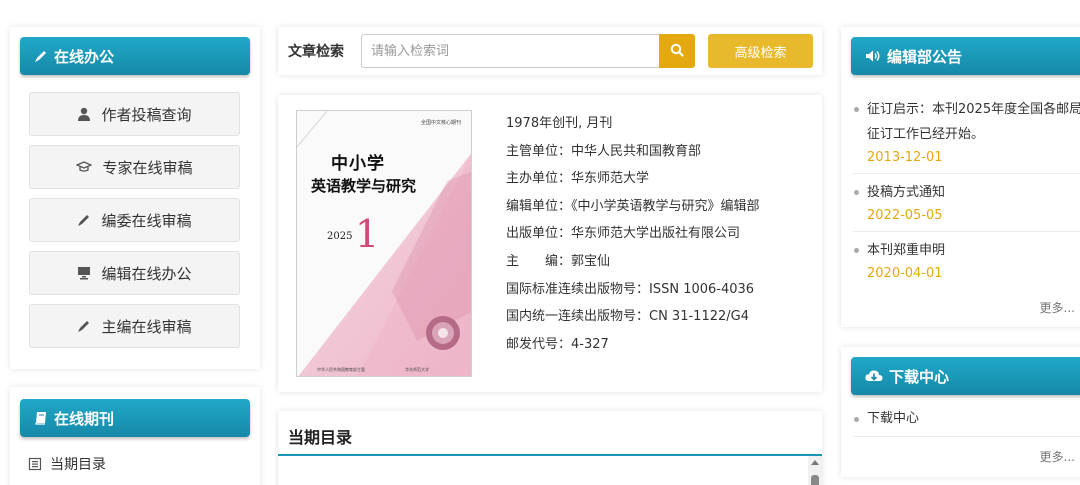 The image size is (1080, 485). Describe the element at coordinates (358, 164) in the screenshot. I see `cover-title-line1: 中小学` at that location.